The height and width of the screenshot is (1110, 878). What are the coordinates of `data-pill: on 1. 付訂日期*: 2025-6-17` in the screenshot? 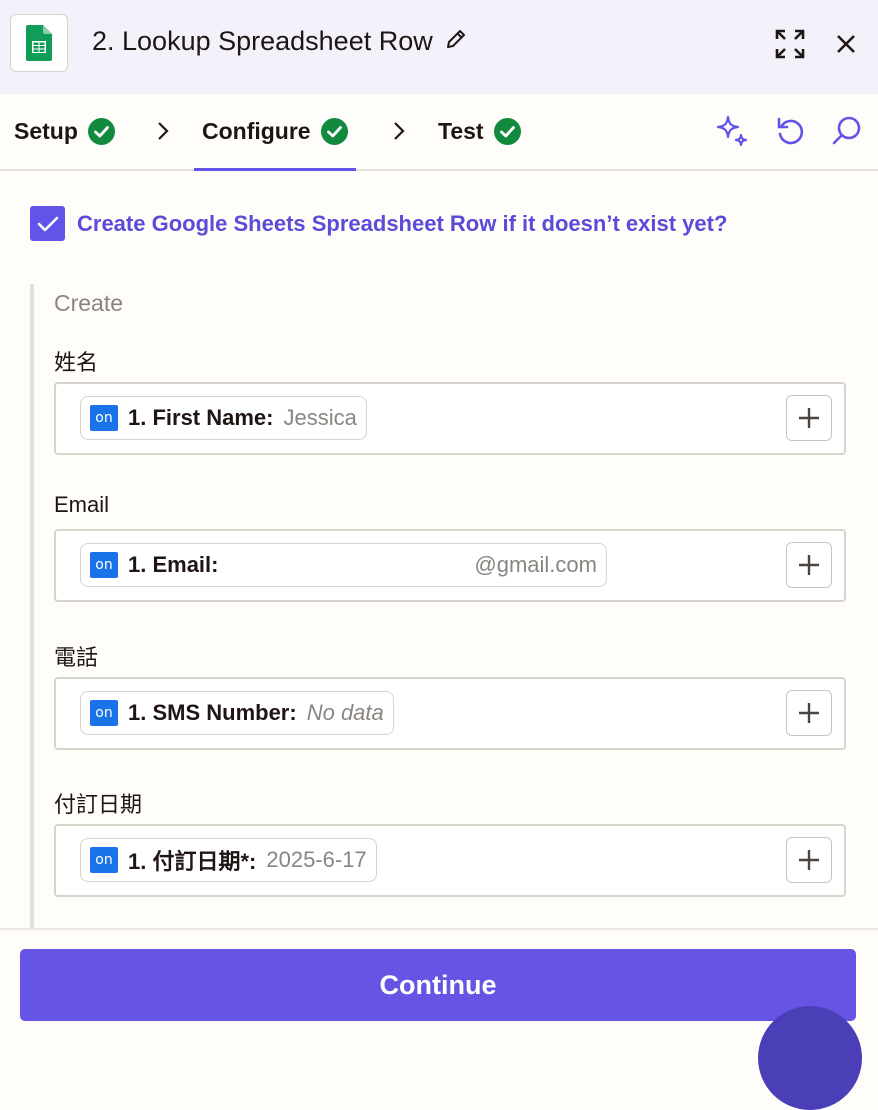 It's located at (228, 860).